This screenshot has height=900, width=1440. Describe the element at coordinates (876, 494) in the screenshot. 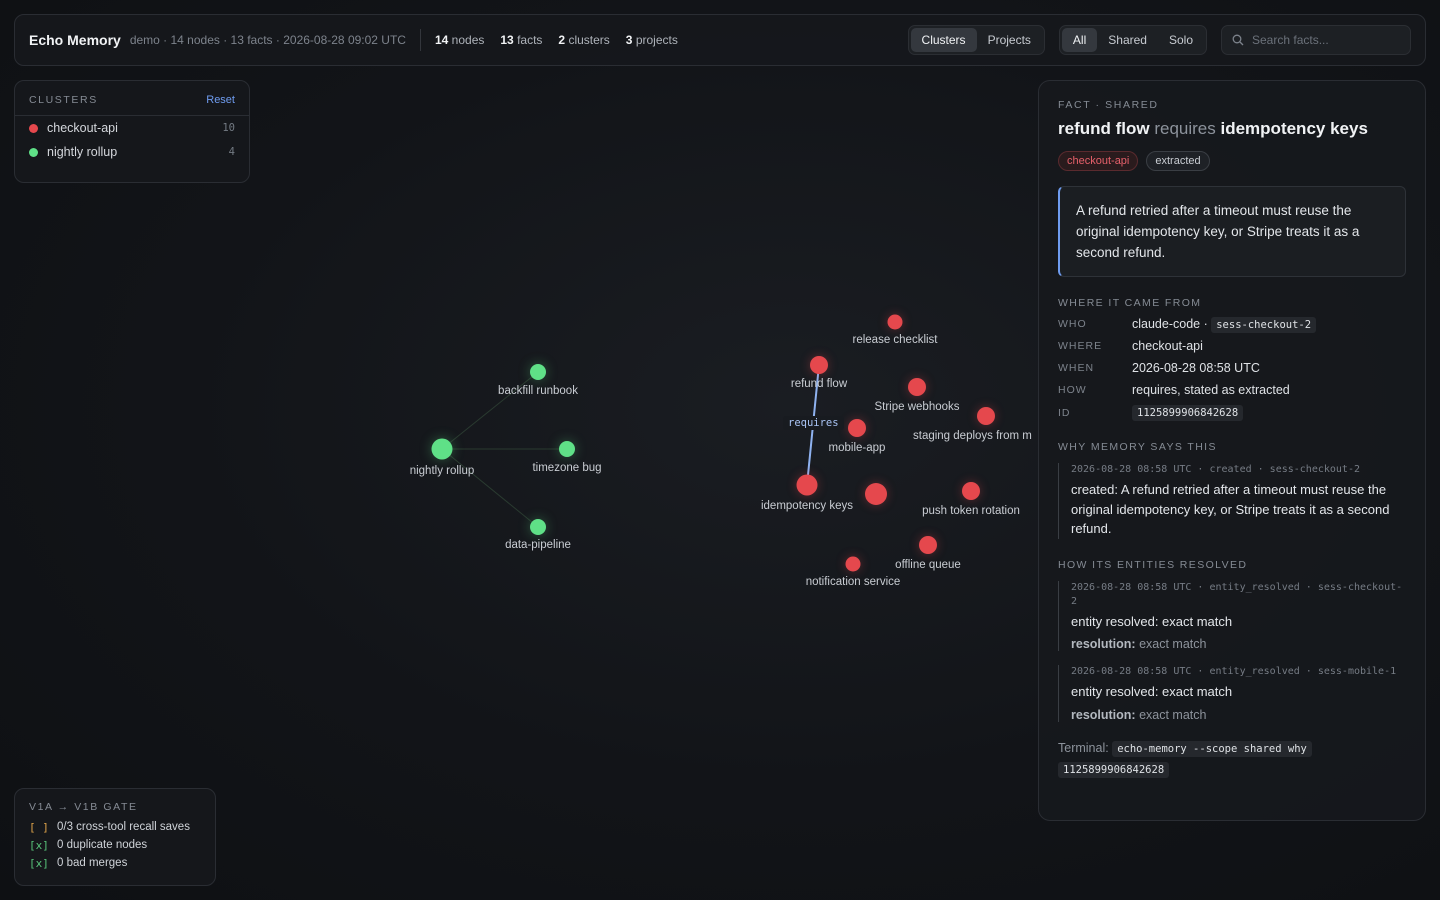

I see `node-unlabeled` at that location.